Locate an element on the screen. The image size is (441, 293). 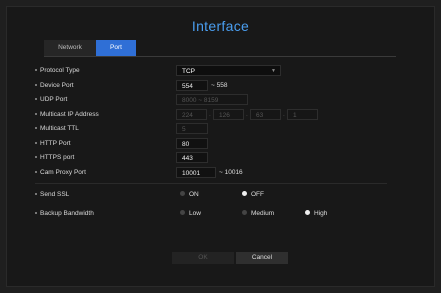
http-port-label: HTTP Port is located at coordinates (53, 144).